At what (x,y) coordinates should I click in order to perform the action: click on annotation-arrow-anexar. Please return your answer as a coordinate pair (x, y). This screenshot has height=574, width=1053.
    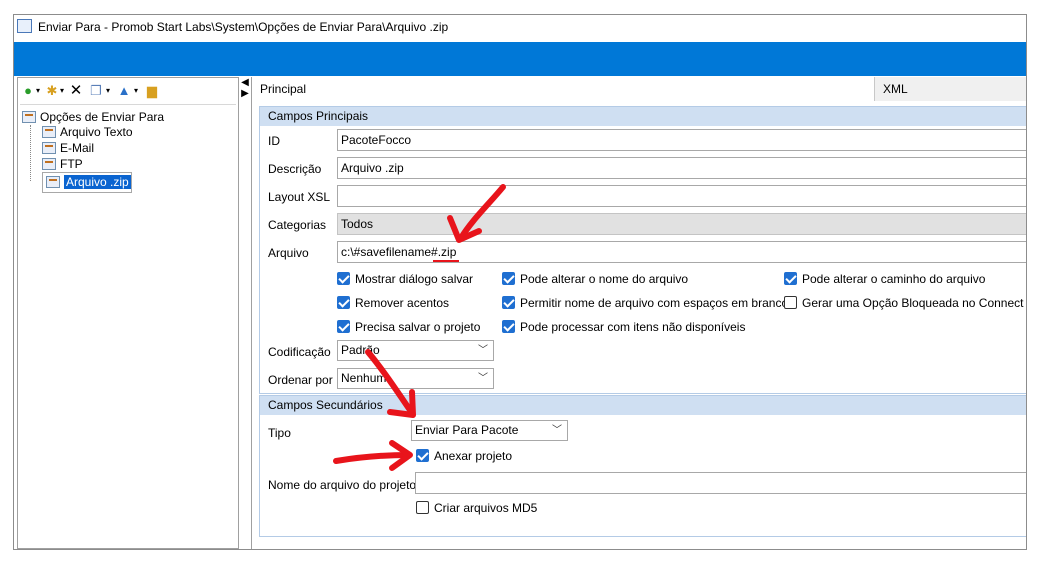
    Looking at the image, I should click on (372, 458).